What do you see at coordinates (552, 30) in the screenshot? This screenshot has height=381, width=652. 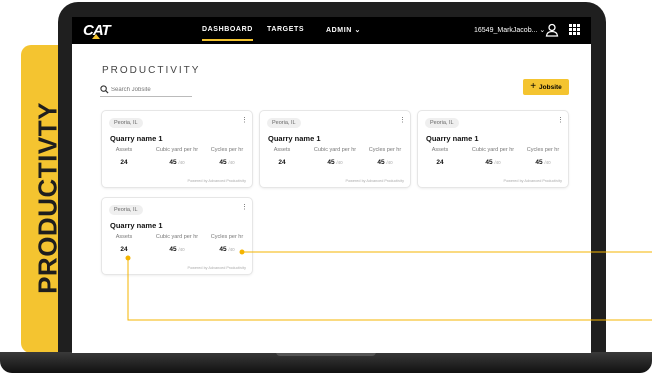 I see `user-icon` at bounding box center [552, 30].